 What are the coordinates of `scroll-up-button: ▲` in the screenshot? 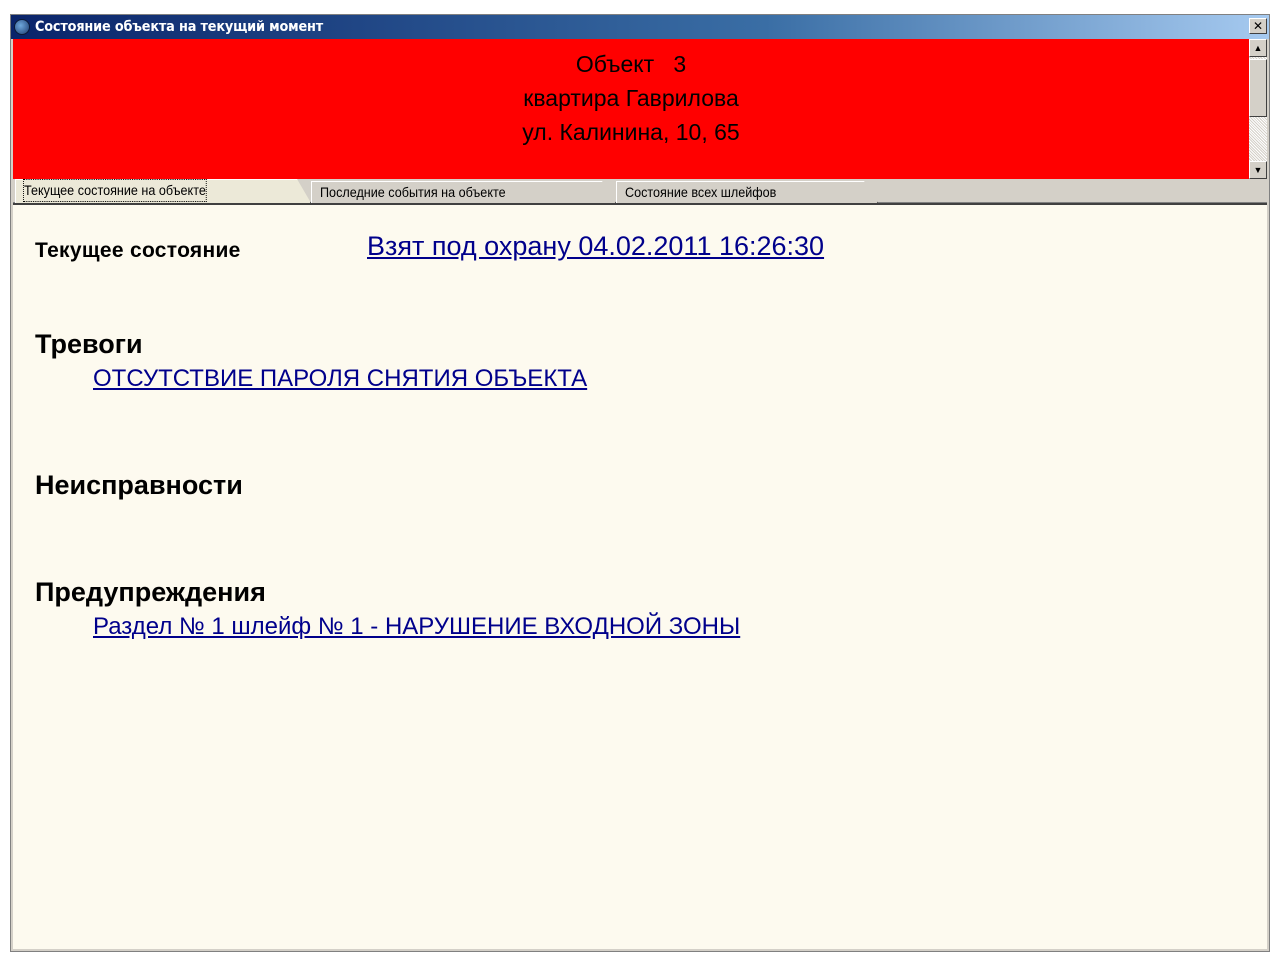 It's located at (1258, 48).